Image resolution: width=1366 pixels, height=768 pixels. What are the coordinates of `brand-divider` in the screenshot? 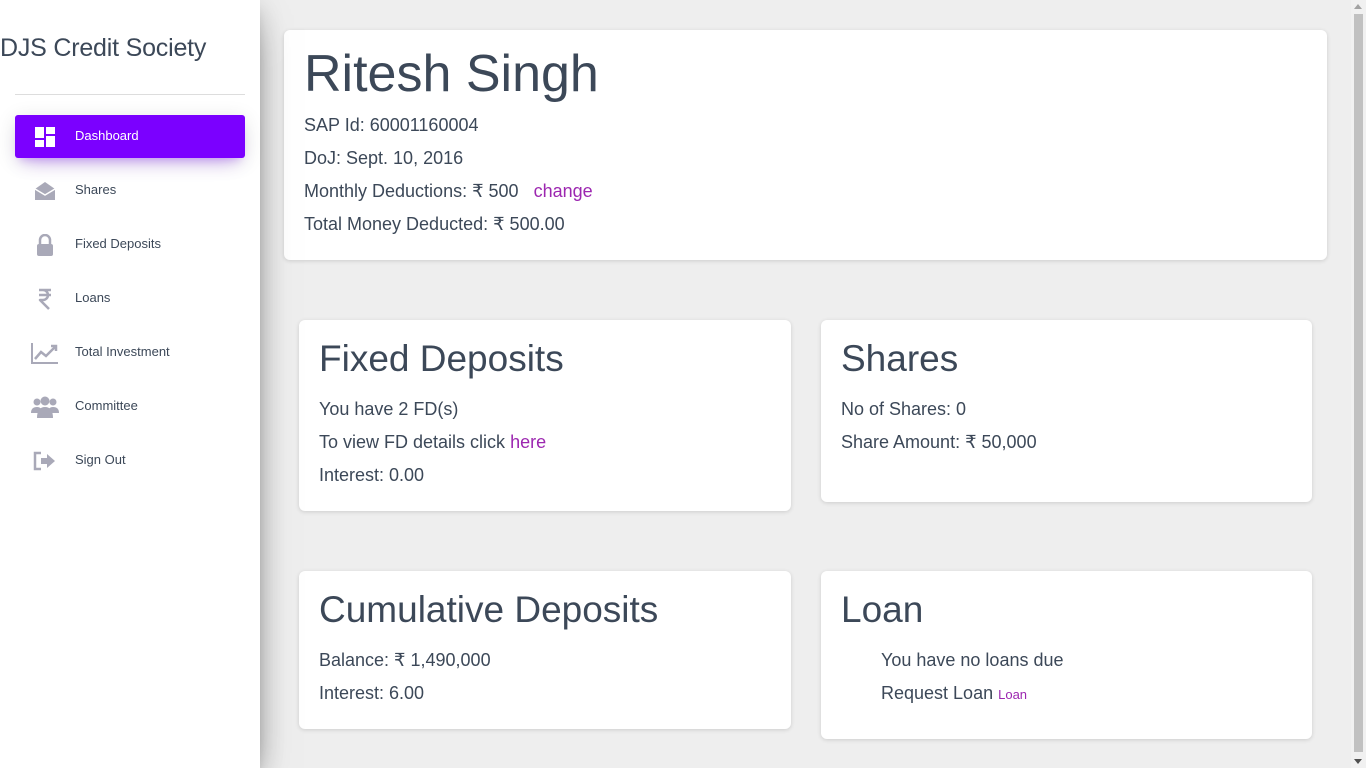 It's located at (130, 94).